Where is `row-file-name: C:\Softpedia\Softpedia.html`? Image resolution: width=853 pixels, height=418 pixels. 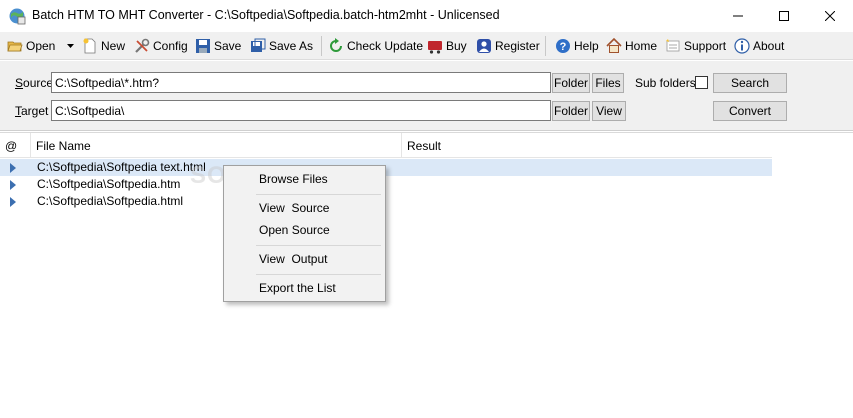
row-file-name: C:\Softpedia\Softpedia.html is located at coordinates (110, 201).